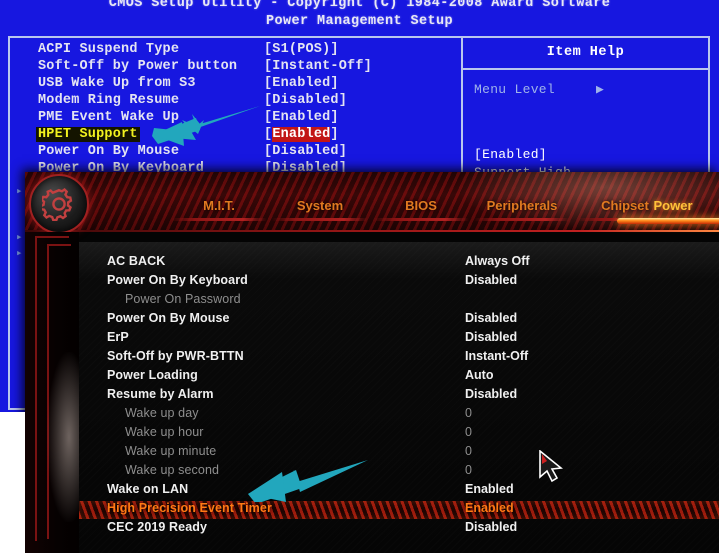 The height and width of the screenshot is (553, 719). I want to click on page-background-gap, so click(12, 482).